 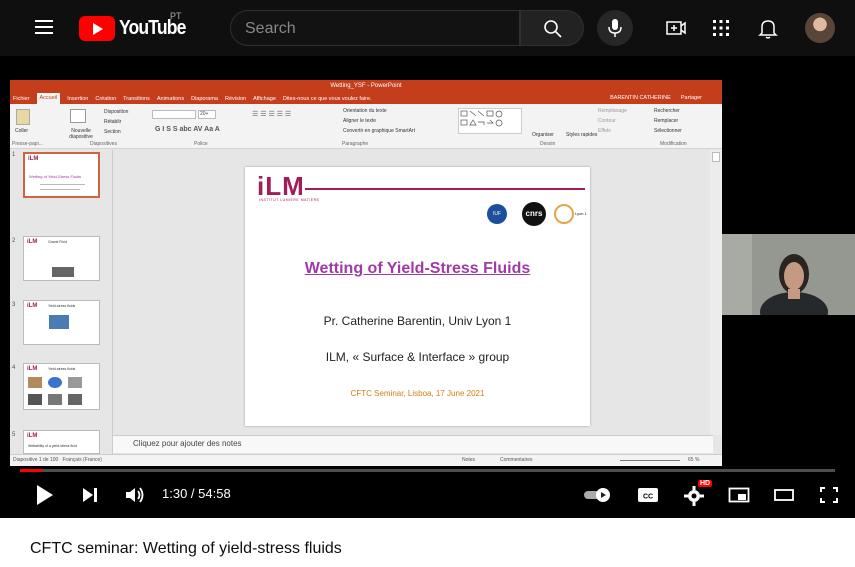 What do you see at coordinates (62, 184) in the screenshot?
I see `thumb-text-line` at bounding box center [62, 184].